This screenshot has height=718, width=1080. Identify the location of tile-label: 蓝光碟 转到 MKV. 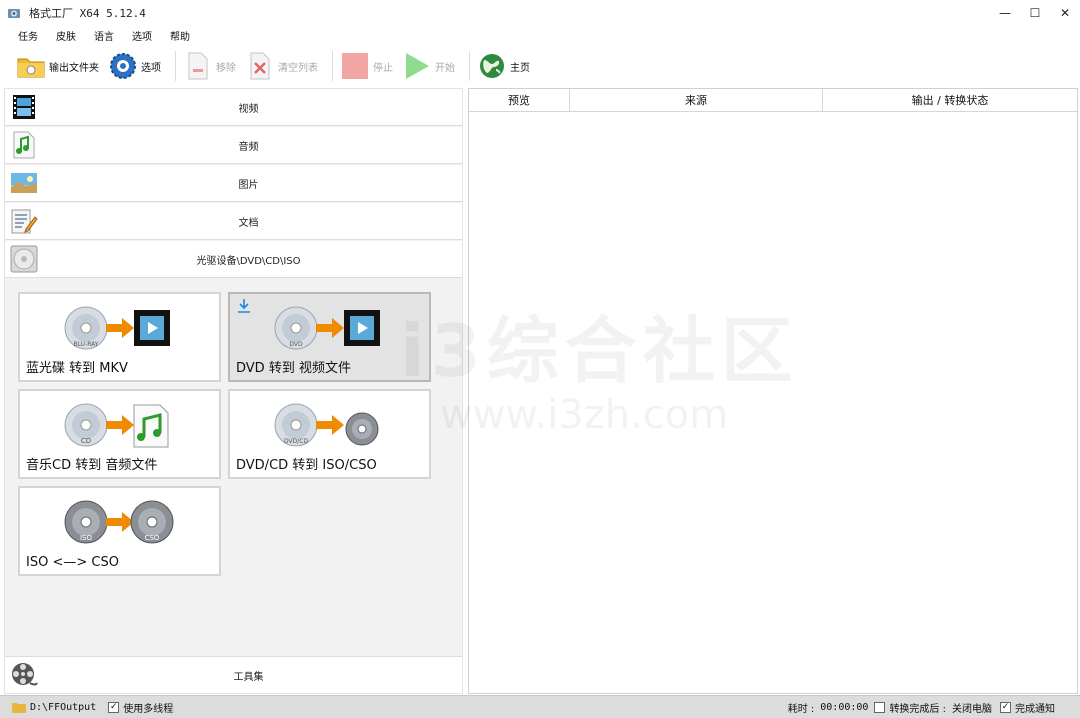
(77, 368).